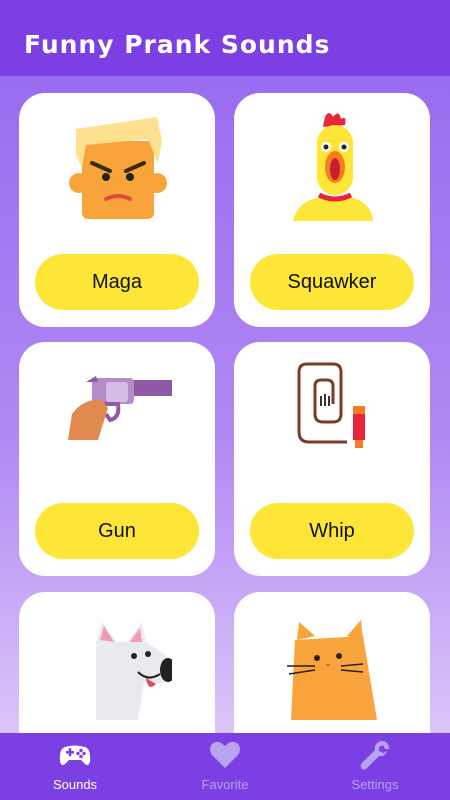 This screenshot has height=800, width=450. What do you see at coordinates (75, 755) in the screenshot?
I see `gamepad-icon` at bounding box center [75, 755].